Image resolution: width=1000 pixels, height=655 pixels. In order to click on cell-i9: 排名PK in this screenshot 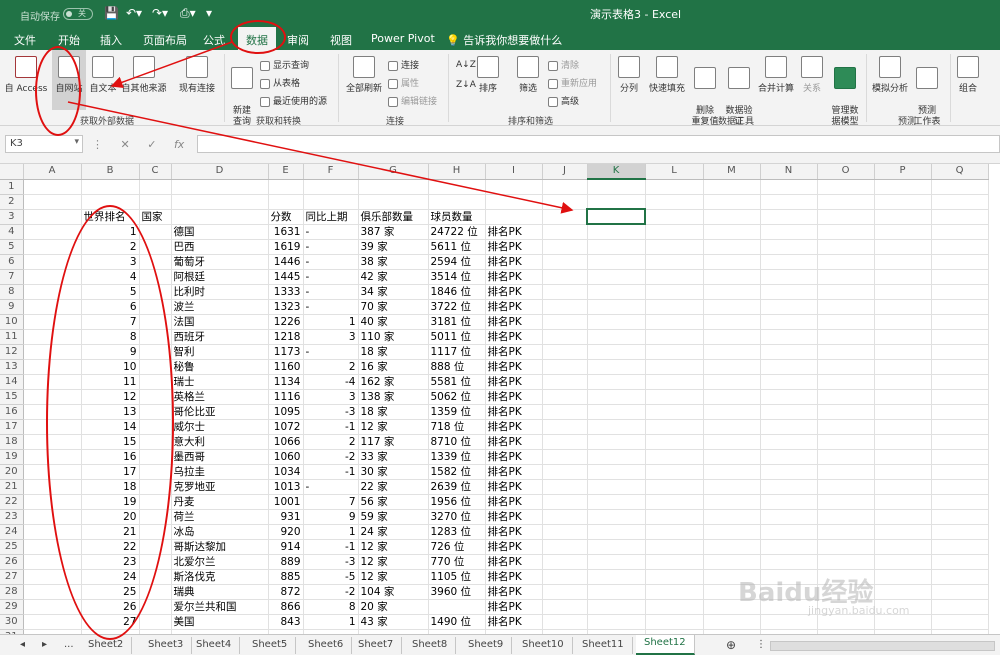, I will do `click(514, 307)`.